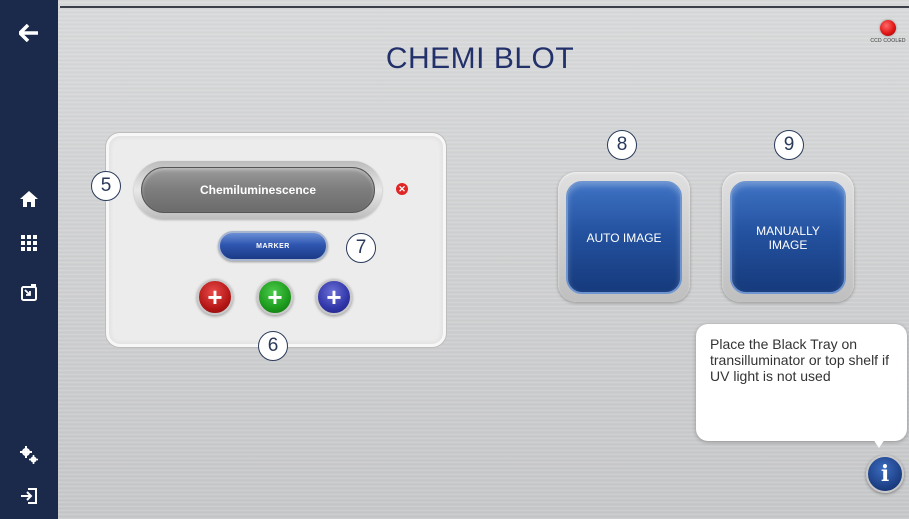 This screenshot has width=909, height=519. I want to click on sidebar-item-apps, so click(29, 243).